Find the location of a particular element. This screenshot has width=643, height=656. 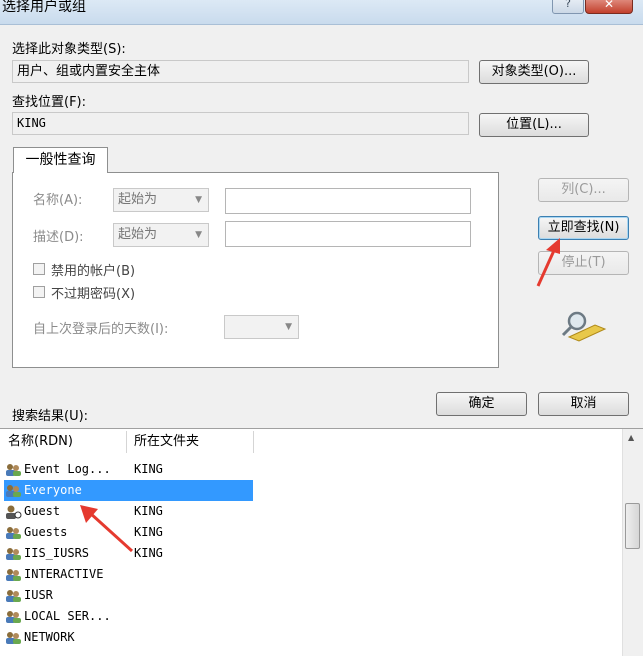

description-input is located at coordinates (348, 234).